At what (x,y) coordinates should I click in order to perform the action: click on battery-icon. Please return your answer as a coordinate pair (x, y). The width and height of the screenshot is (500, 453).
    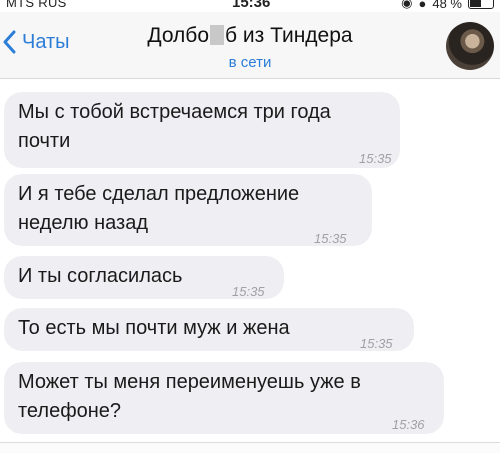
    Looking at the image, I should click on (481, 4).